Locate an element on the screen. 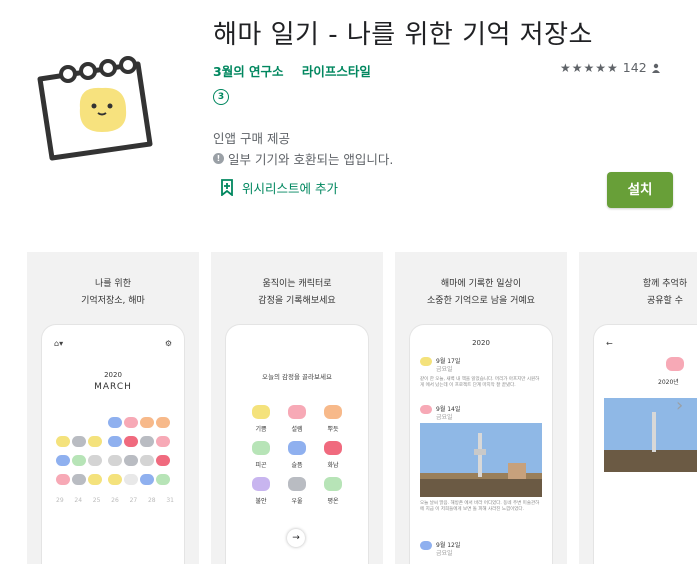 The height and width of the screenshot is (582, 697). diary-photo is located at coordinates (481, 460).